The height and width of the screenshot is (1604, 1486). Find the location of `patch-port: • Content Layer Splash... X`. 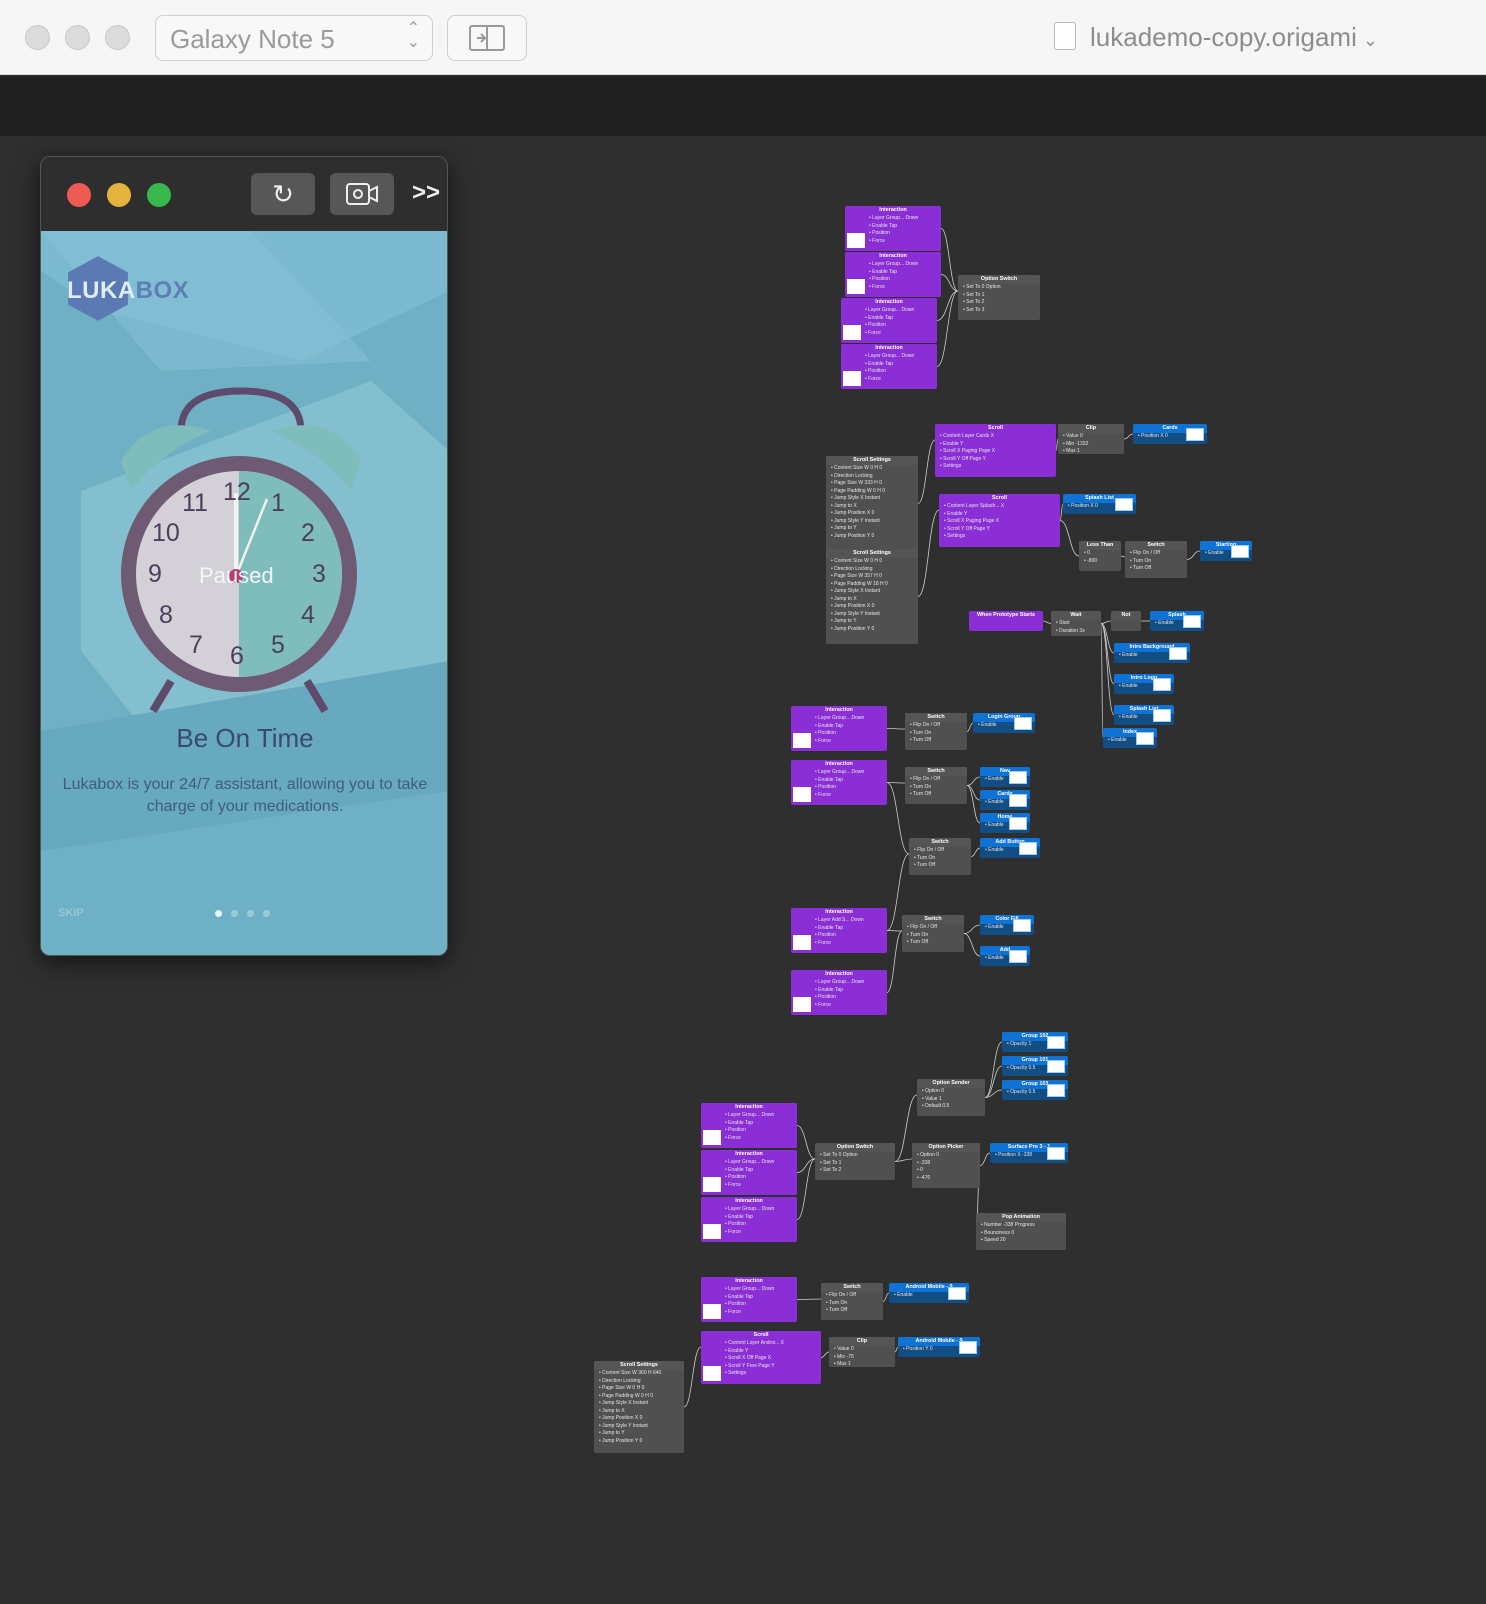

patch-port: • Content Layer Splash... X is located at coordinates (999, 507).